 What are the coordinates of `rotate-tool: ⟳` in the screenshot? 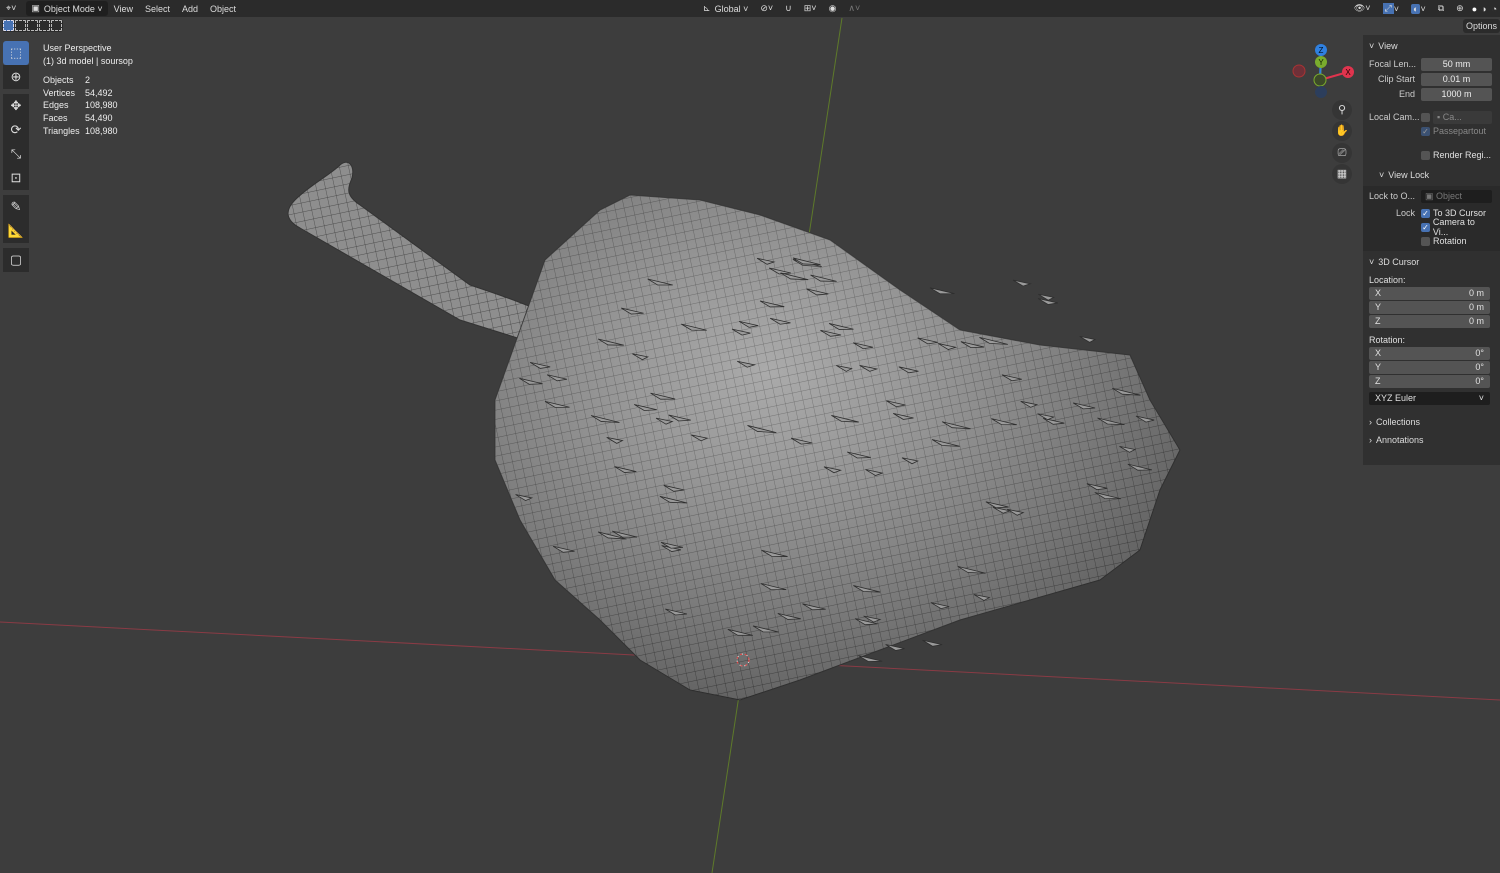 It's located at (16, 130).